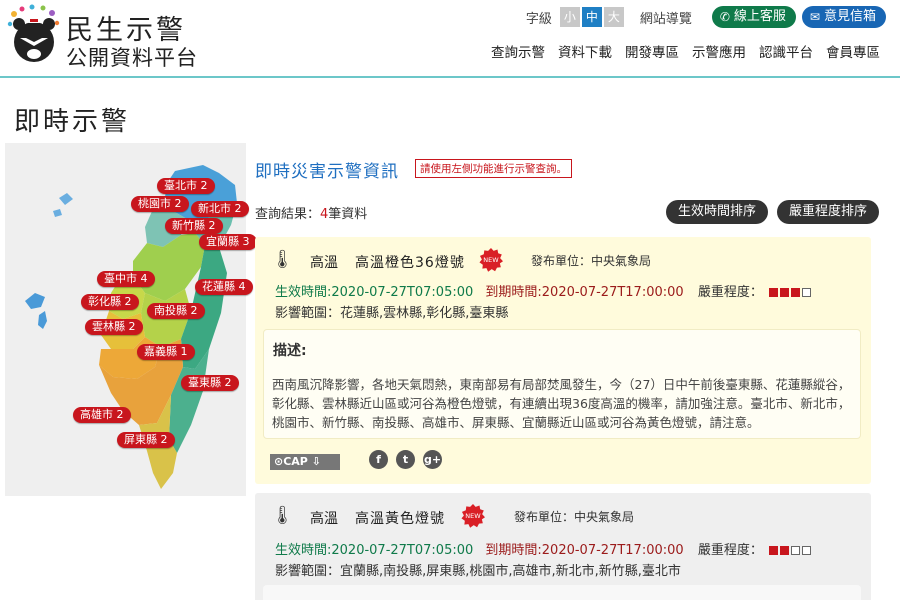  I want to click on map-tag-yunlin: 雲林縣 2, so click(114, 327).